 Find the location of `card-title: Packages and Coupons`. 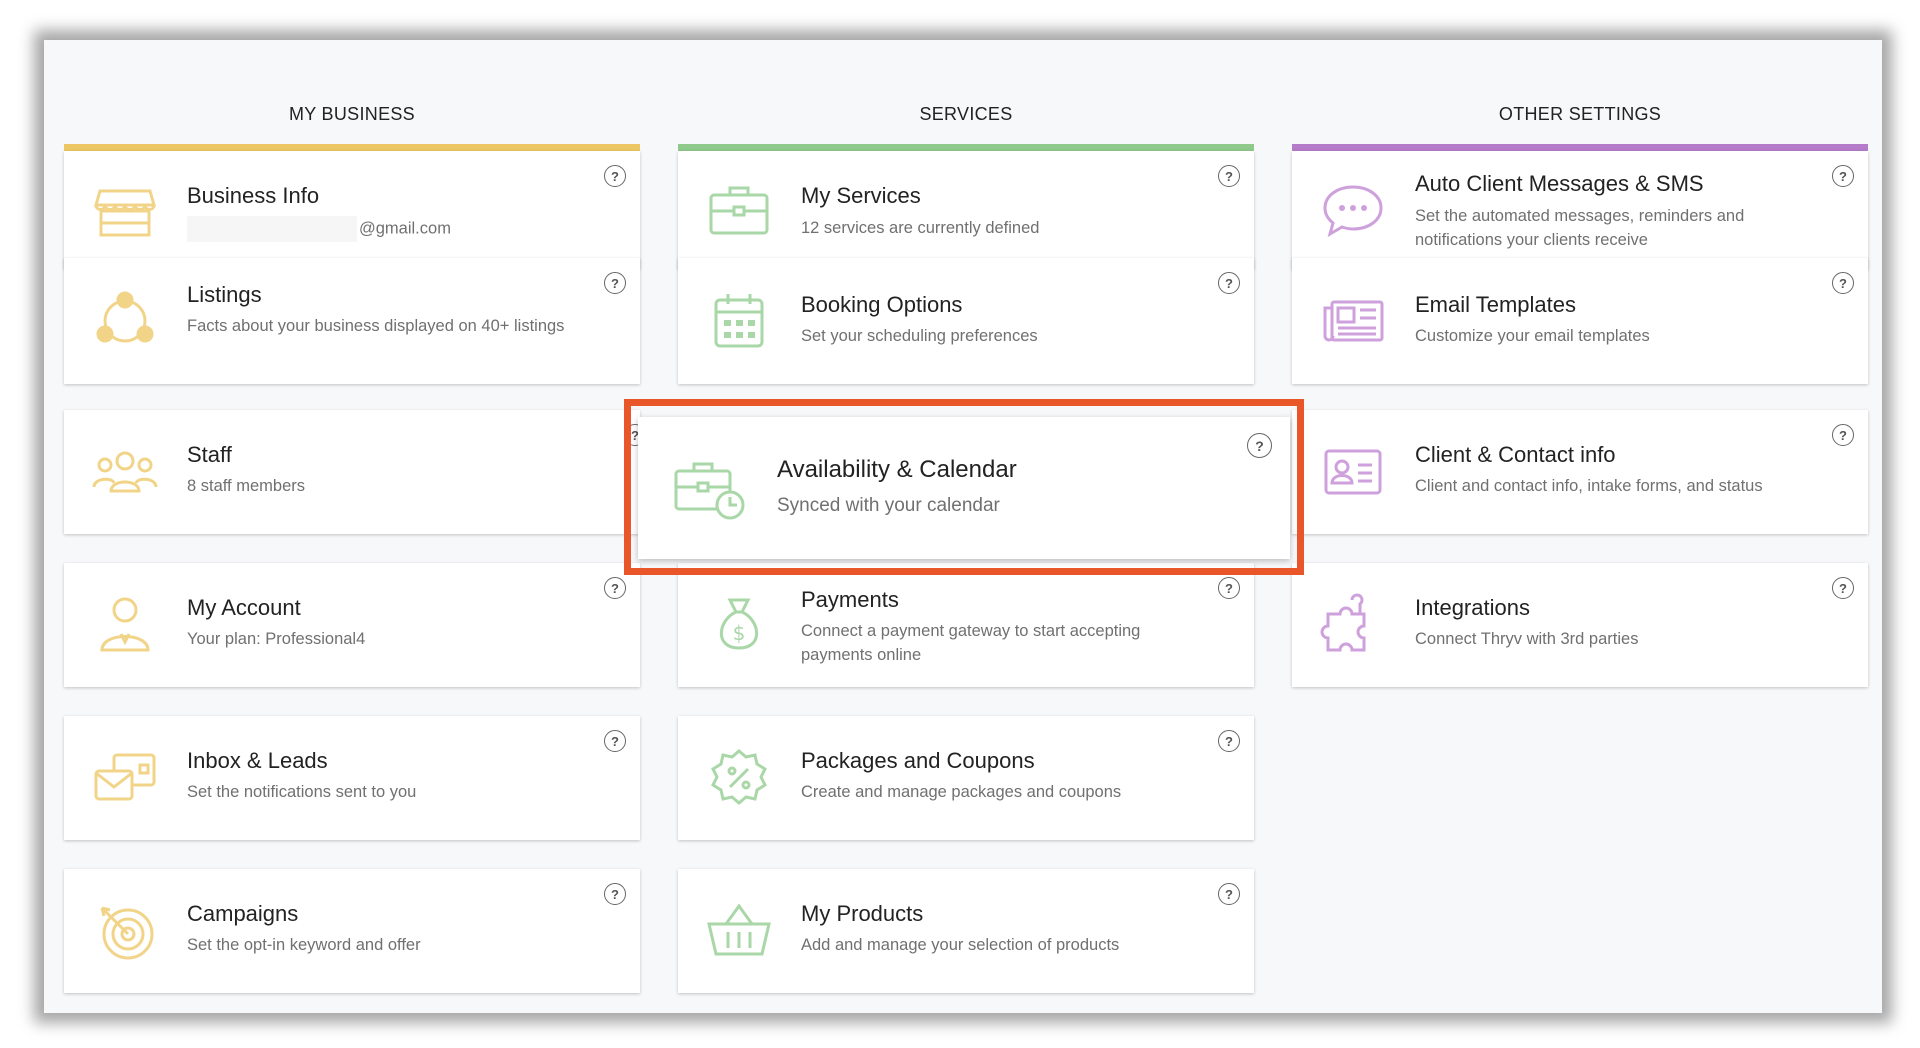

card-title: Packages and Coupons is located at coordinates (918, 760).